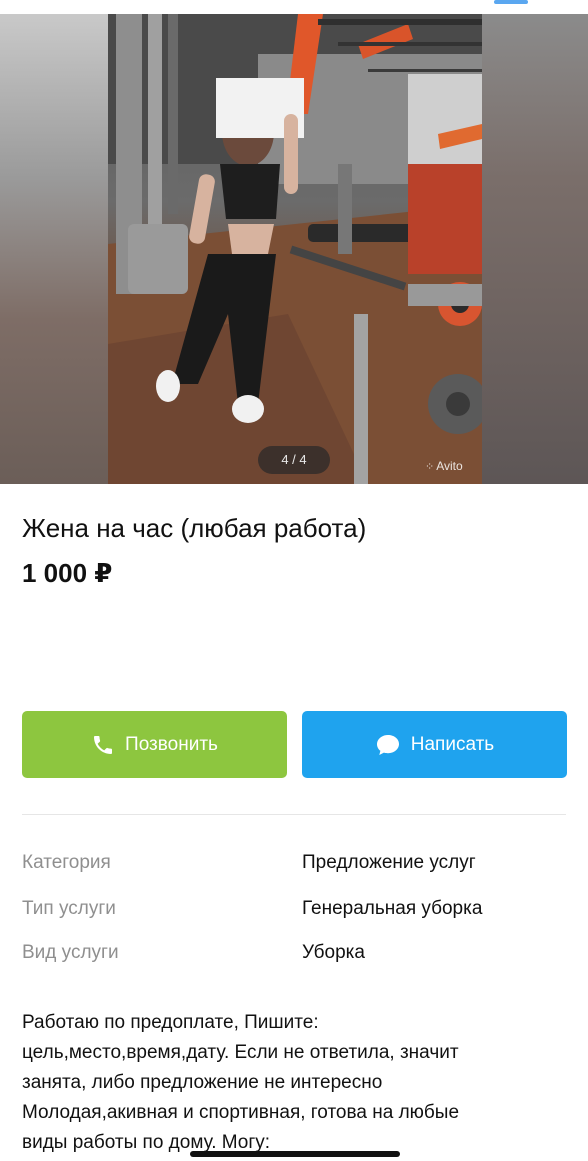 This screenshot has width=588, height=1161. I want to click on write-button-label: Написать, so click(452, 744).